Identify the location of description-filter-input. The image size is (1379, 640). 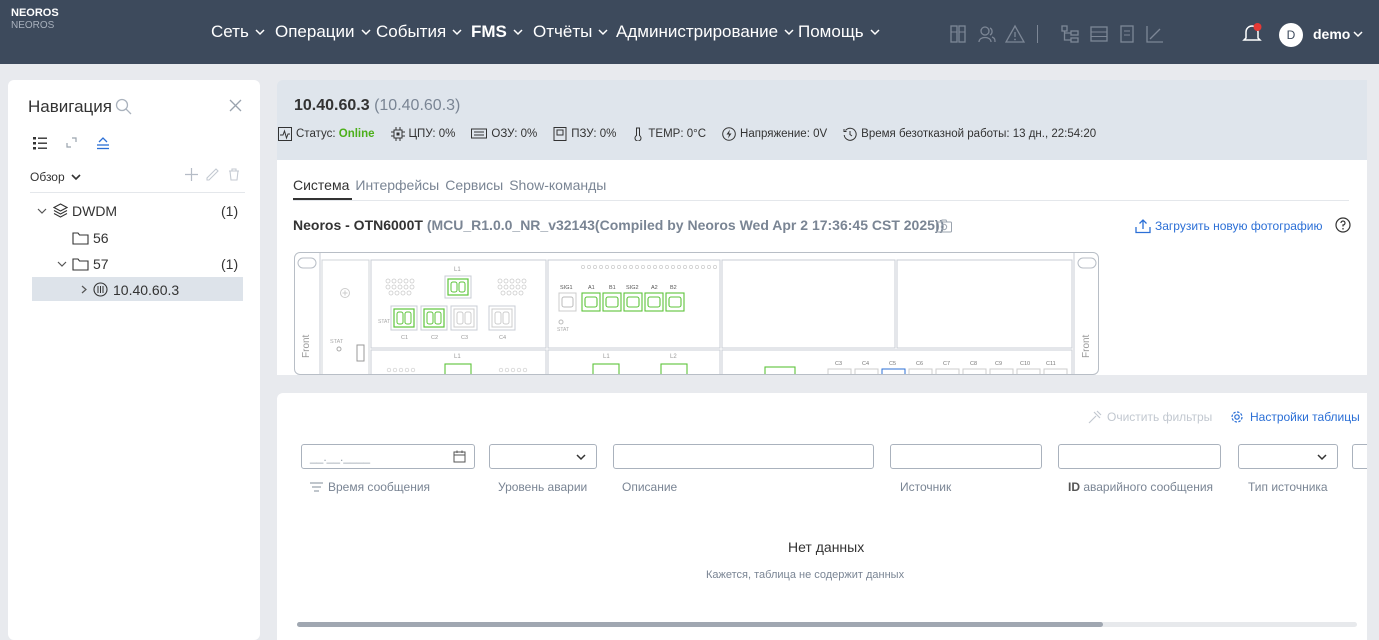
(743, 456).